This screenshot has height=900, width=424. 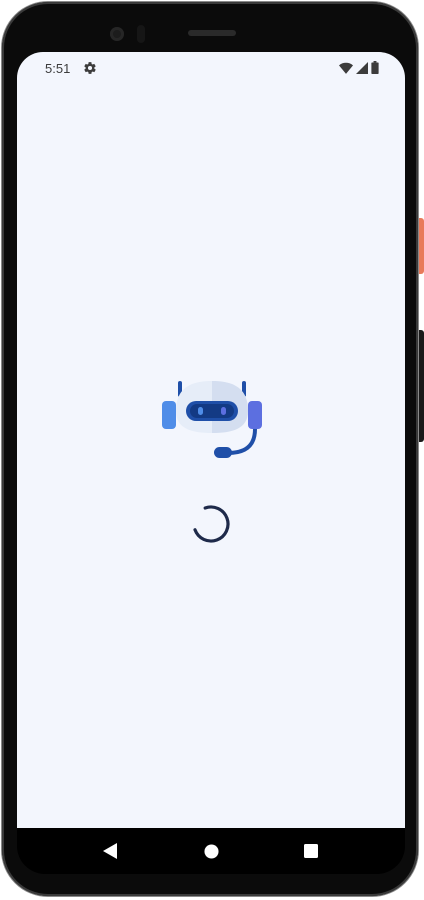 What do you see at coordinates (110, 851) in the screenshot?
I see `back-icon` at bounding box center [110, 851].